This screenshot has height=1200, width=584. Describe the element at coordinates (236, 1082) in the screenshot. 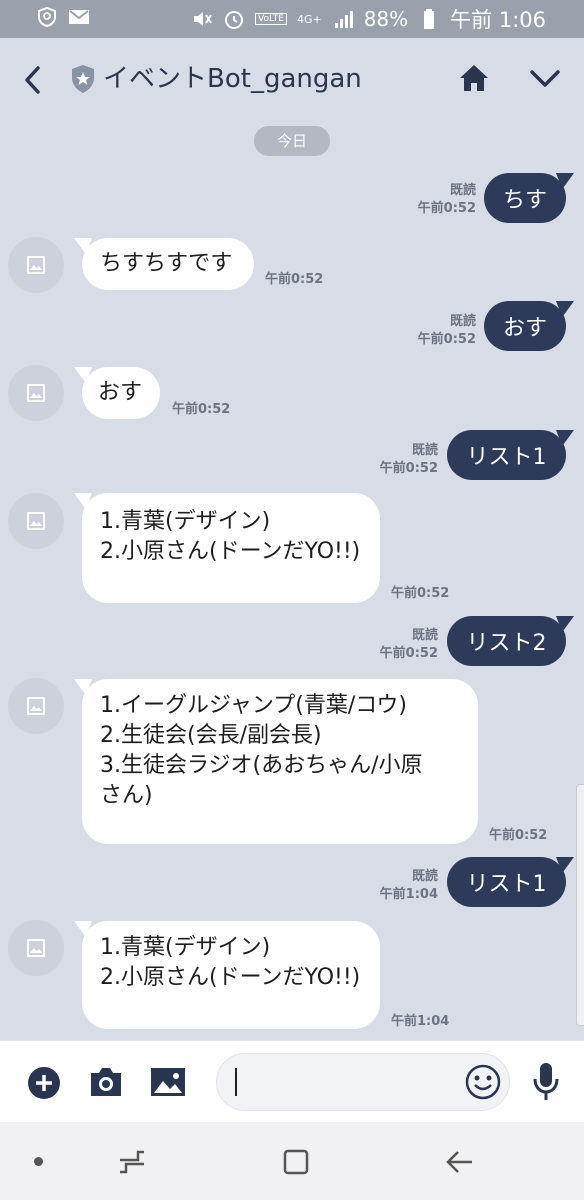

I see `text-cursor` at that location.